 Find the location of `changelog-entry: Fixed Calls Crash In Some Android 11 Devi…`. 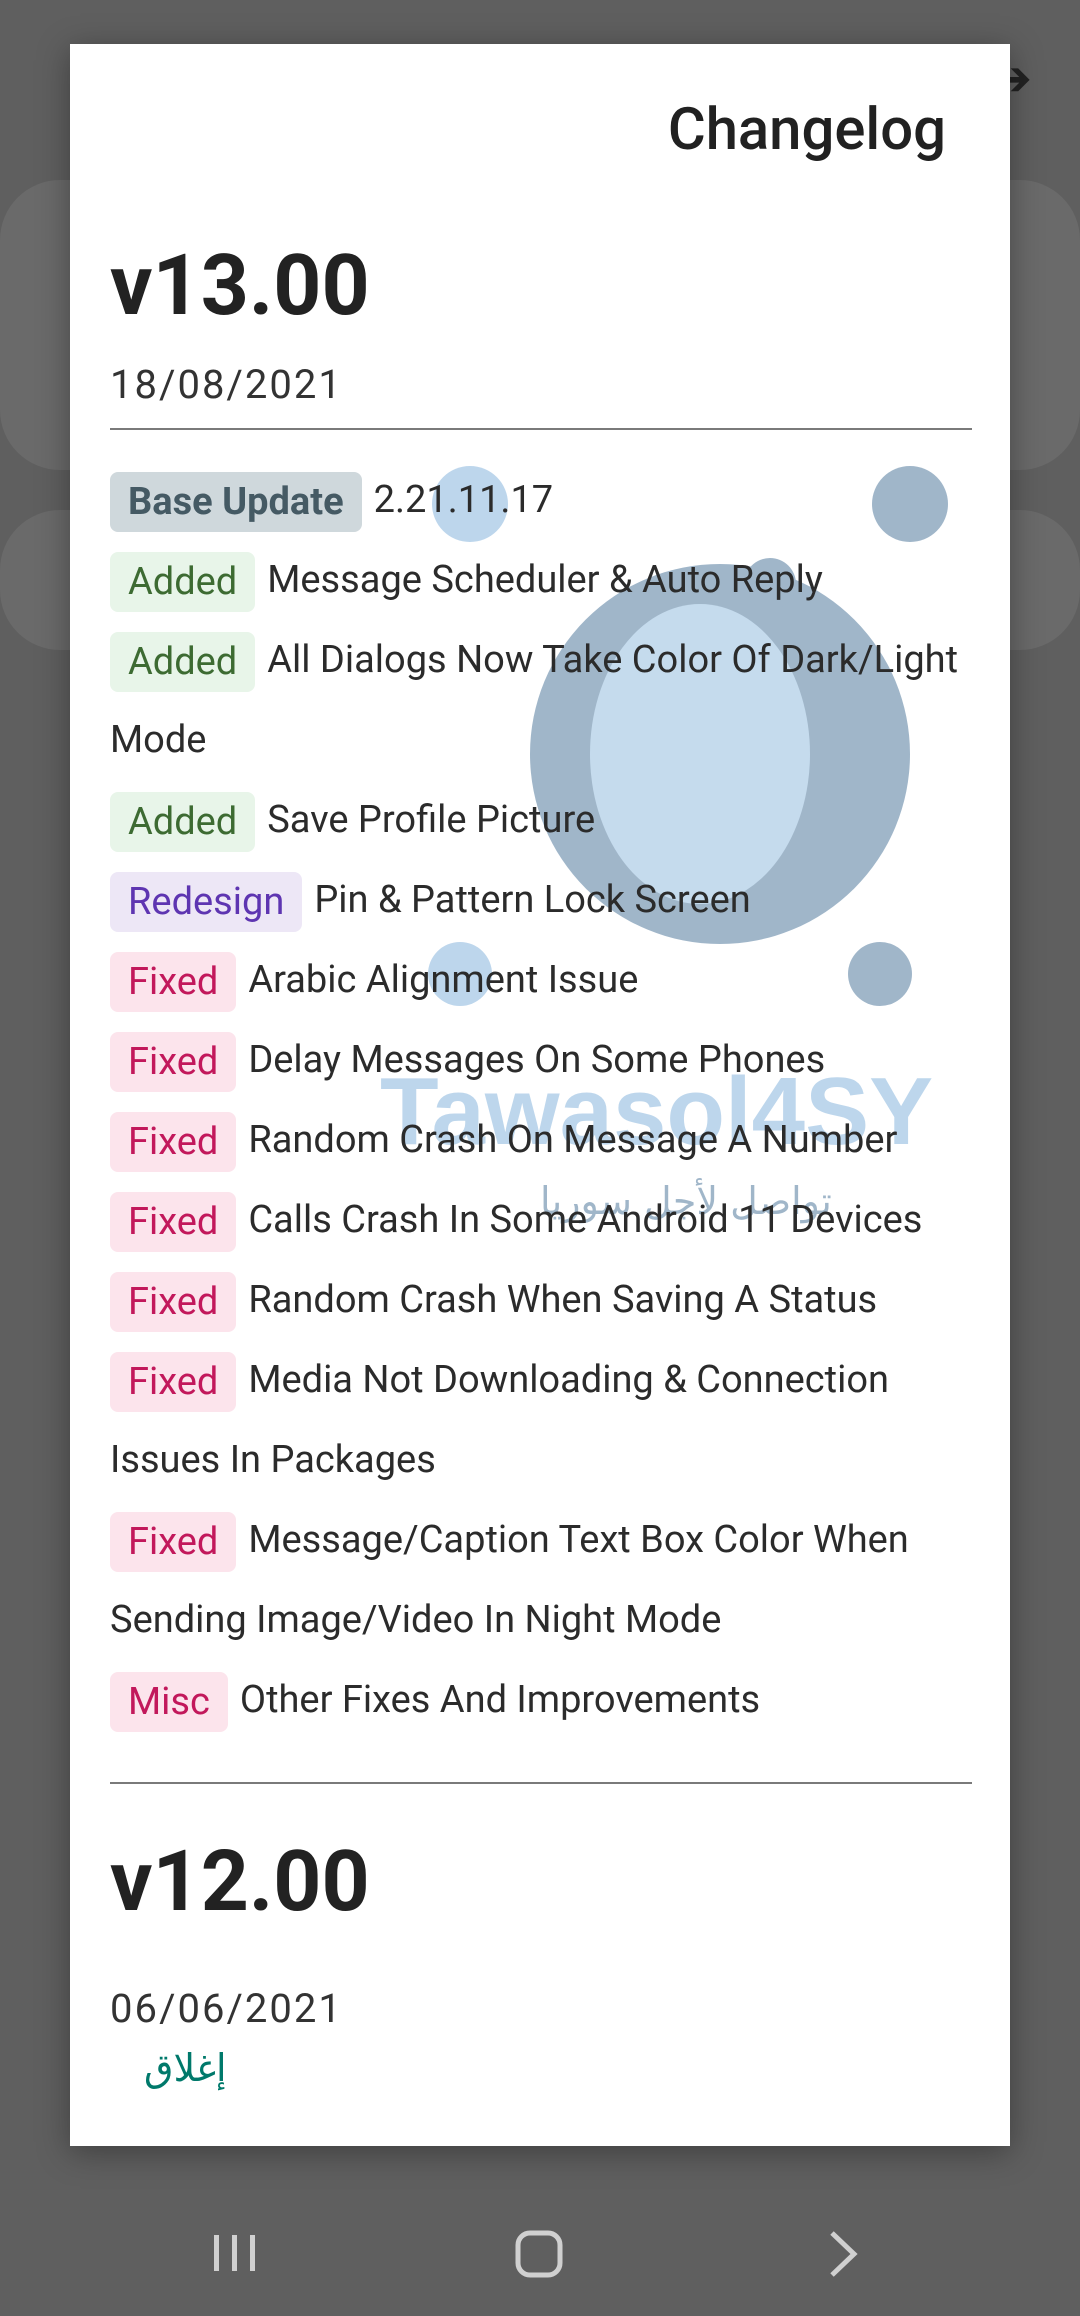

changelog-entry: Fixed Calls Crash In Some Android 11 Devi… is located at coordinates (541, 1220).